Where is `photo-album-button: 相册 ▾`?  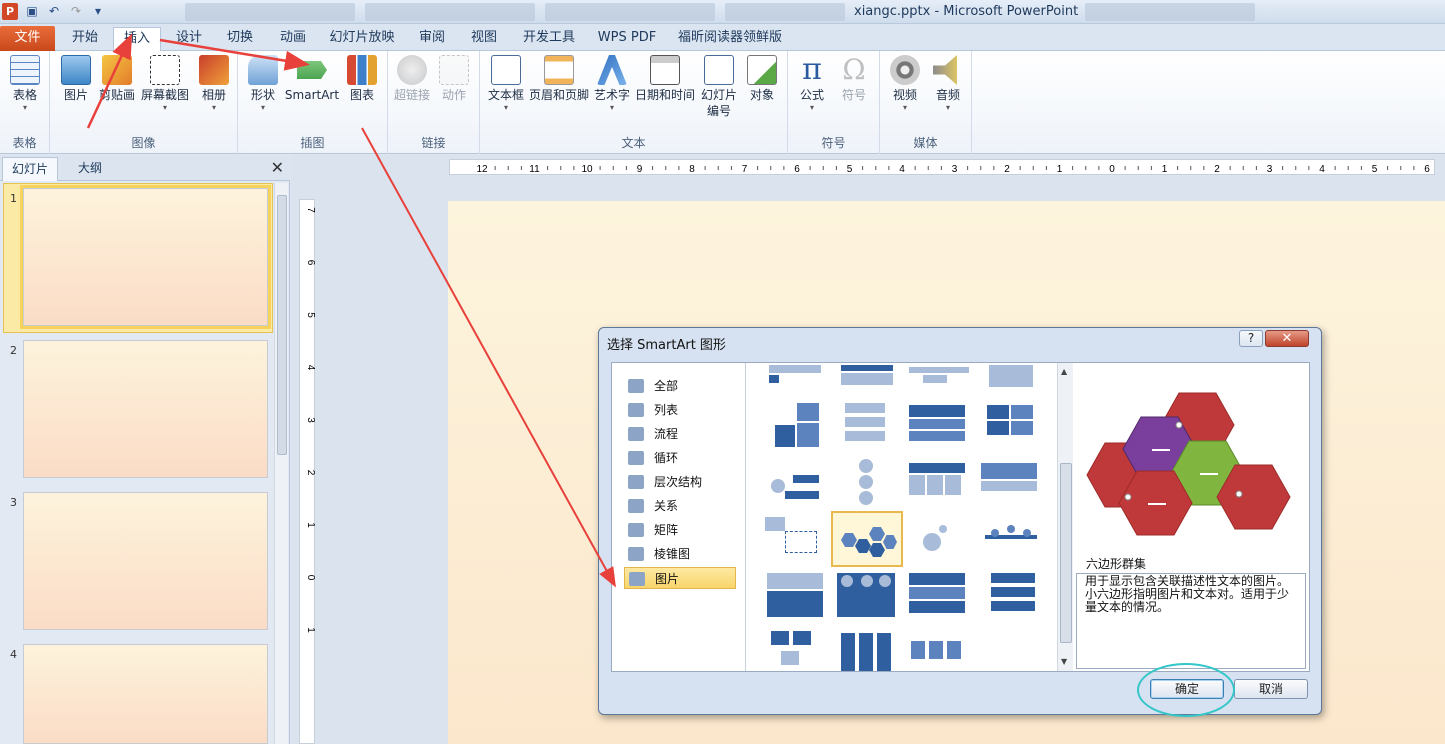 photo-album-button: 相册 ▾ is located at coordinates (214, 84).